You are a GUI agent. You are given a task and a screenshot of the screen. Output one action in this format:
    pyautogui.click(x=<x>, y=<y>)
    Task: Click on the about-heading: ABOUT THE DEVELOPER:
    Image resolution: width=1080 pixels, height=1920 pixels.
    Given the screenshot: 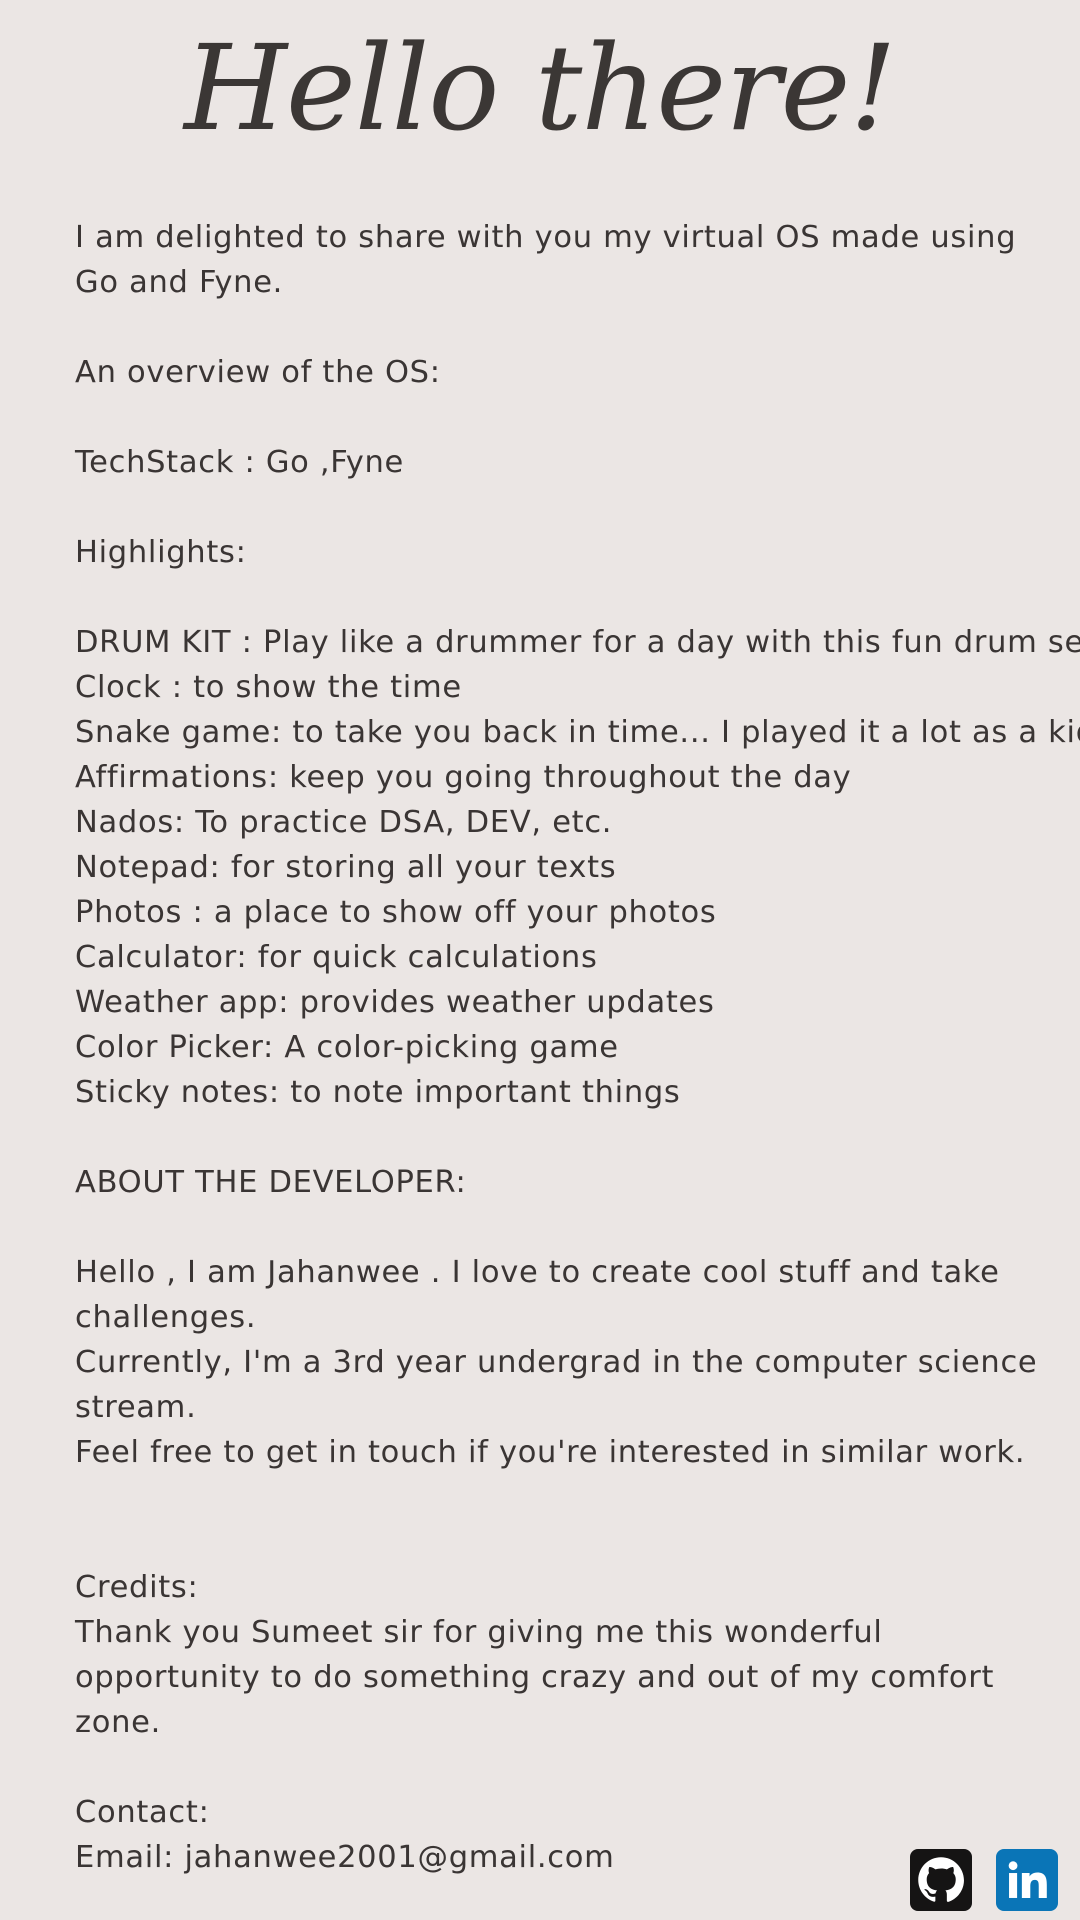 What is the action you would take?
    pyautogui.click(x=271, y=1182)
    